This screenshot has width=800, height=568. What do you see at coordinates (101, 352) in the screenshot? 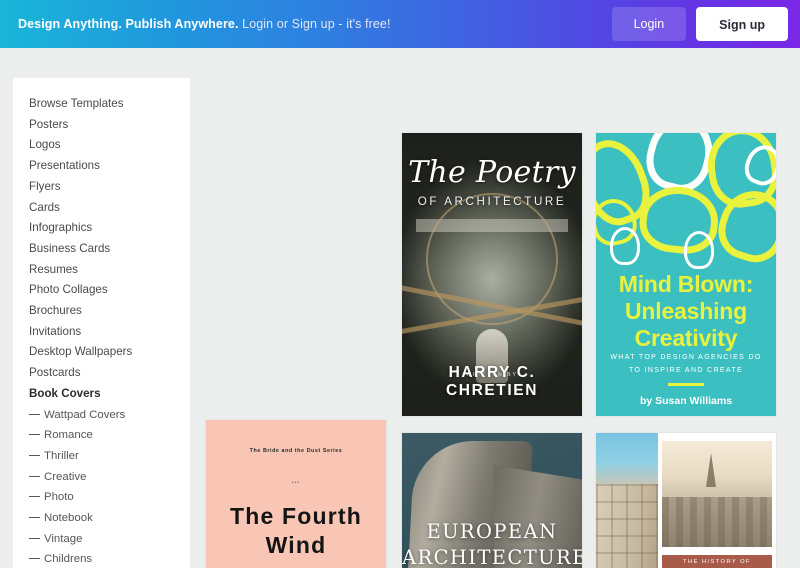
I see `sidebar-item-desktop-wallpapers: Desktop Wallpapers` at bounding box center [101, 352].